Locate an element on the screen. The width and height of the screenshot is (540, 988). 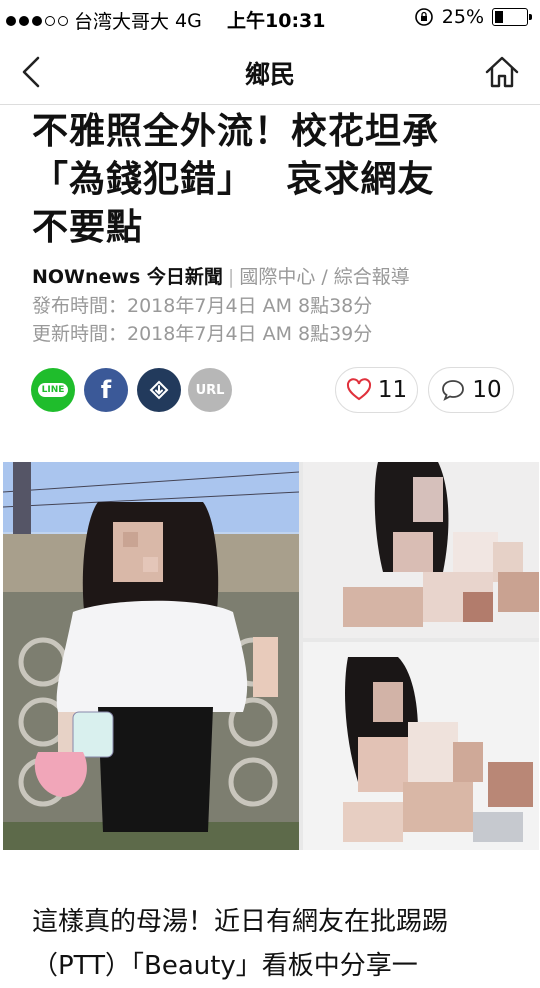
article-headline: 不雅照全外流！校花坦承 「為錢犯錯」 哀求網友 不要點 is located at coordinates (272, 180).